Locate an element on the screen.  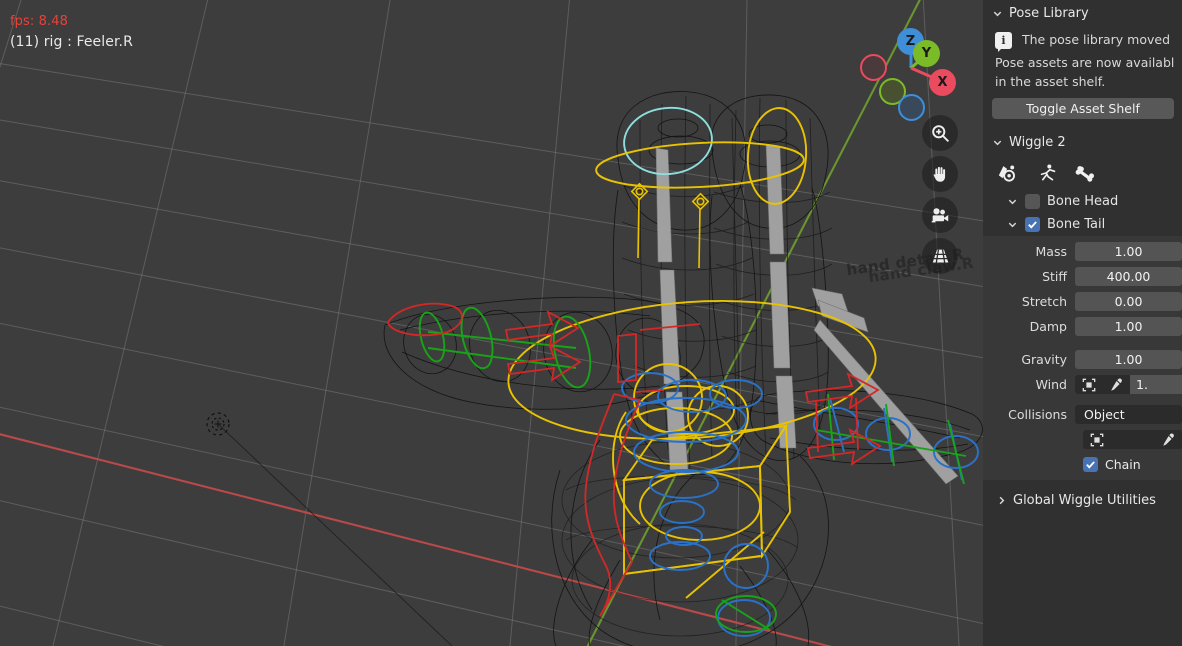
wiggle-context-tabs is located at coordinates (1082, 173).